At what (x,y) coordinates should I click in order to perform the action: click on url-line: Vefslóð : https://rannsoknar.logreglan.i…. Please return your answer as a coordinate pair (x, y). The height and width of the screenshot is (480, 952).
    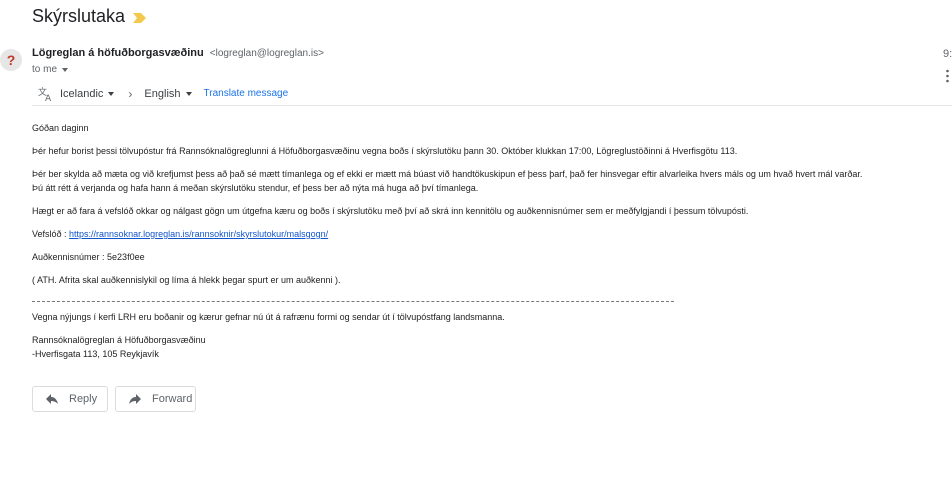
    Looking at the image, I should click on (180, 234).